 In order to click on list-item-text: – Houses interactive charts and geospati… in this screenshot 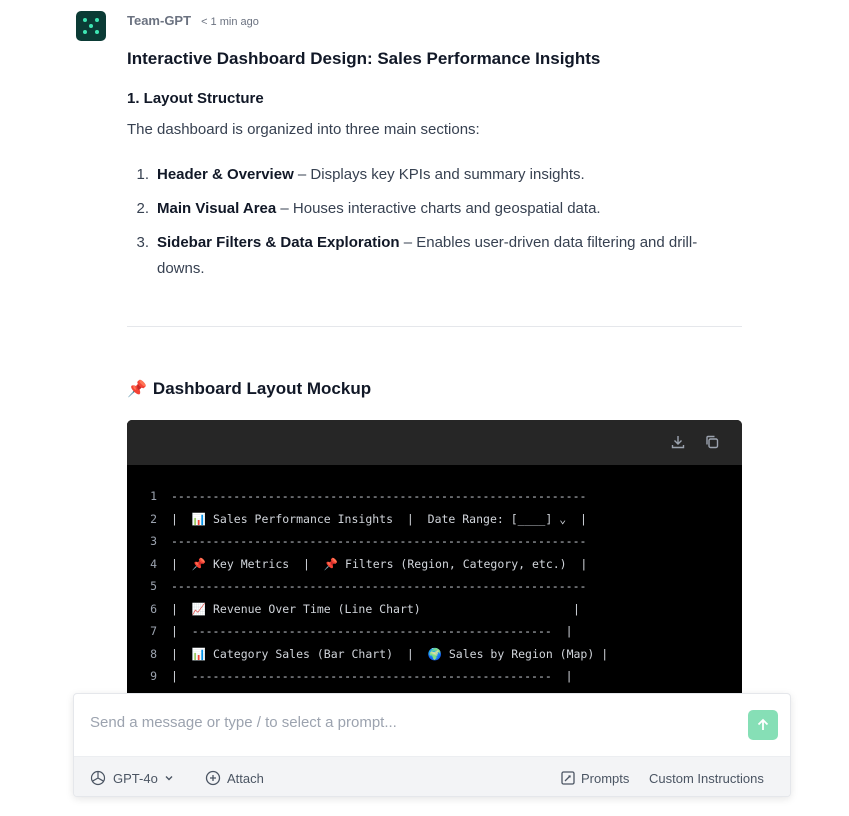, I will do `click(438, 208)`.